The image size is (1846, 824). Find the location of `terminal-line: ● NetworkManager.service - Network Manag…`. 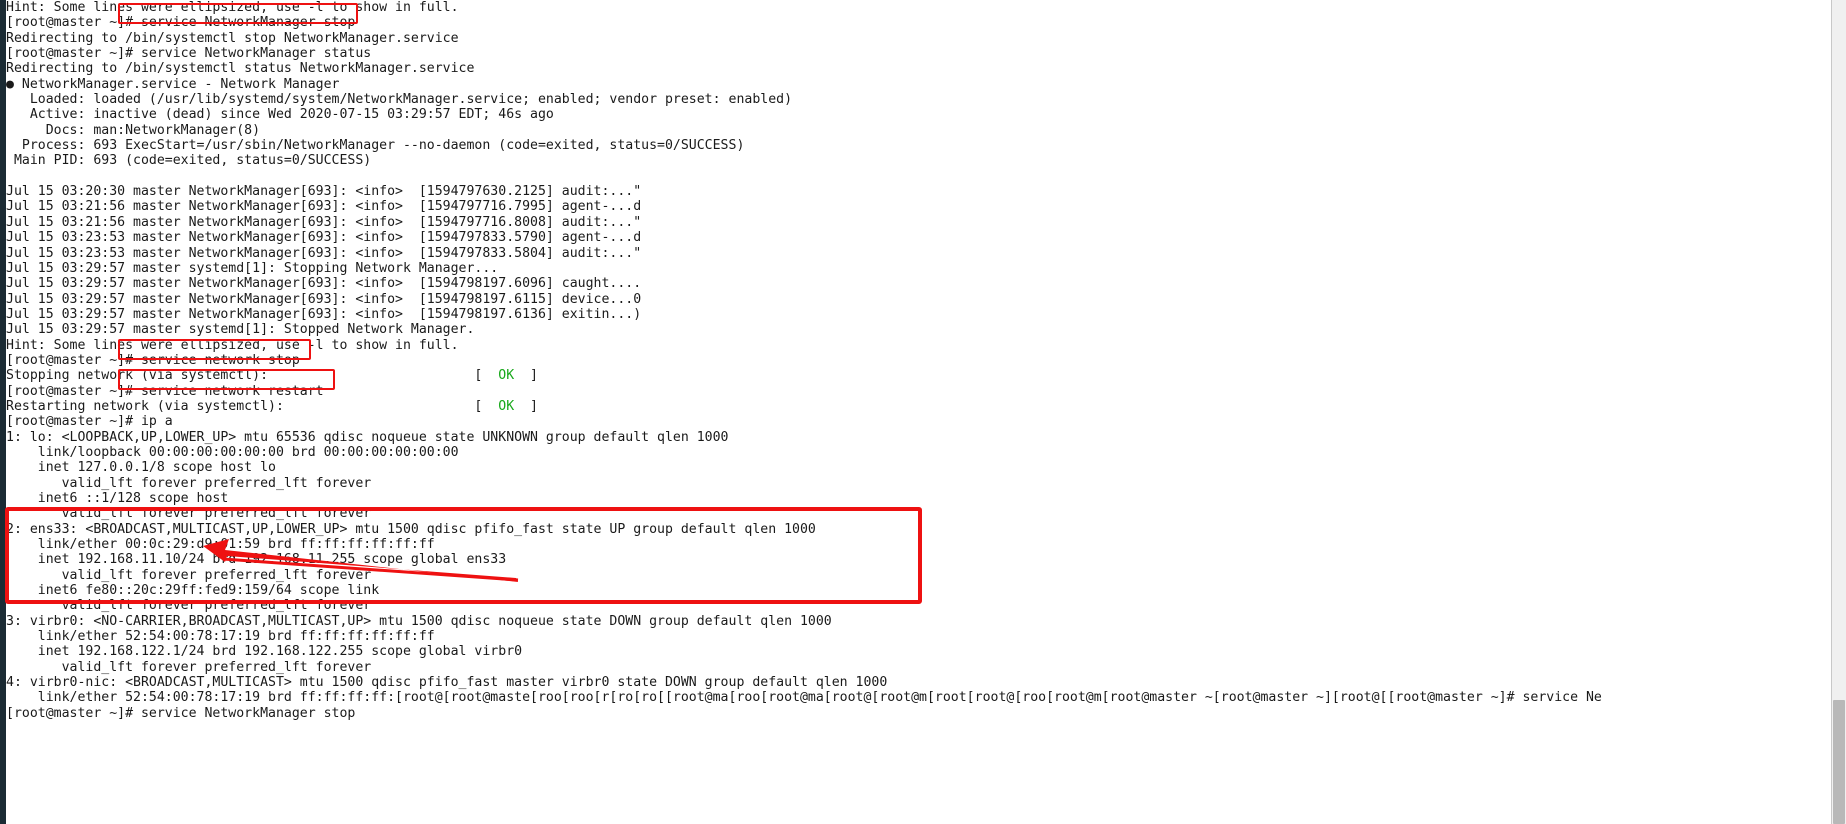

terminal-line: ● NetworkManager.service - Network Manag… is located at coordinates (173, 84).